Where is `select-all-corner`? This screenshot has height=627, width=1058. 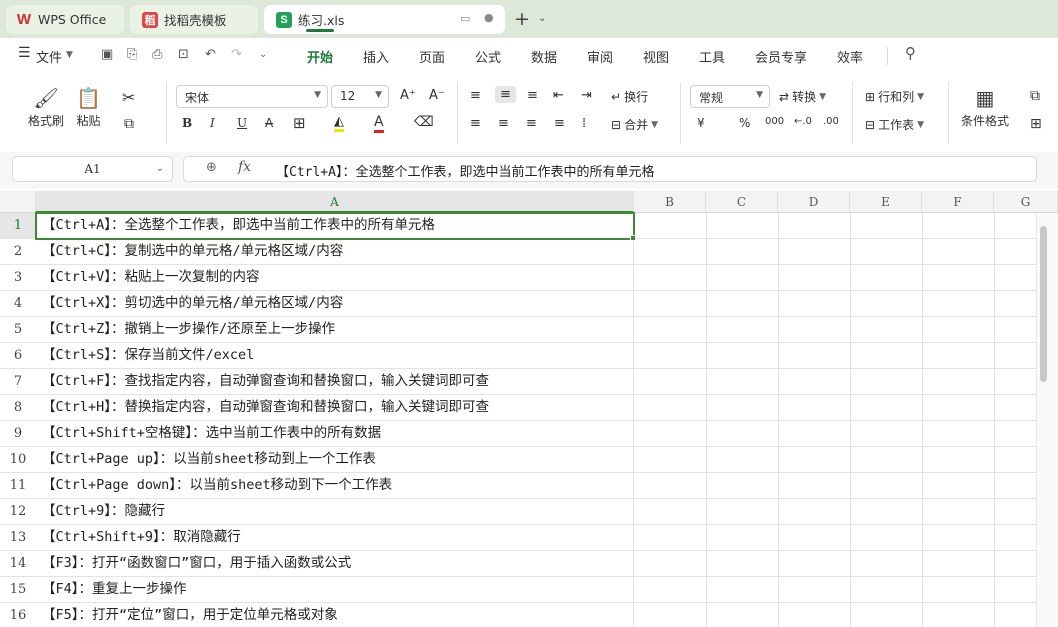 select-all-corner is located at coordinates (18, 202).